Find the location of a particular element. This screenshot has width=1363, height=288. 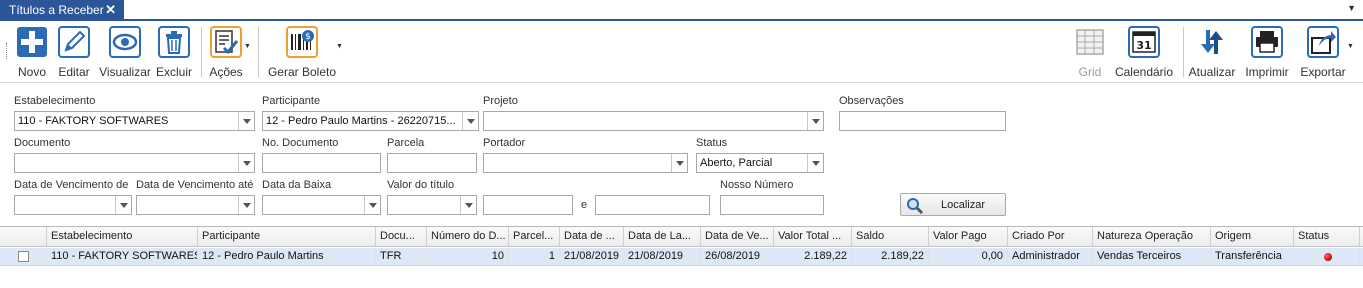

tab-title: Títulos a Receber is located at coordinates (56, 10).